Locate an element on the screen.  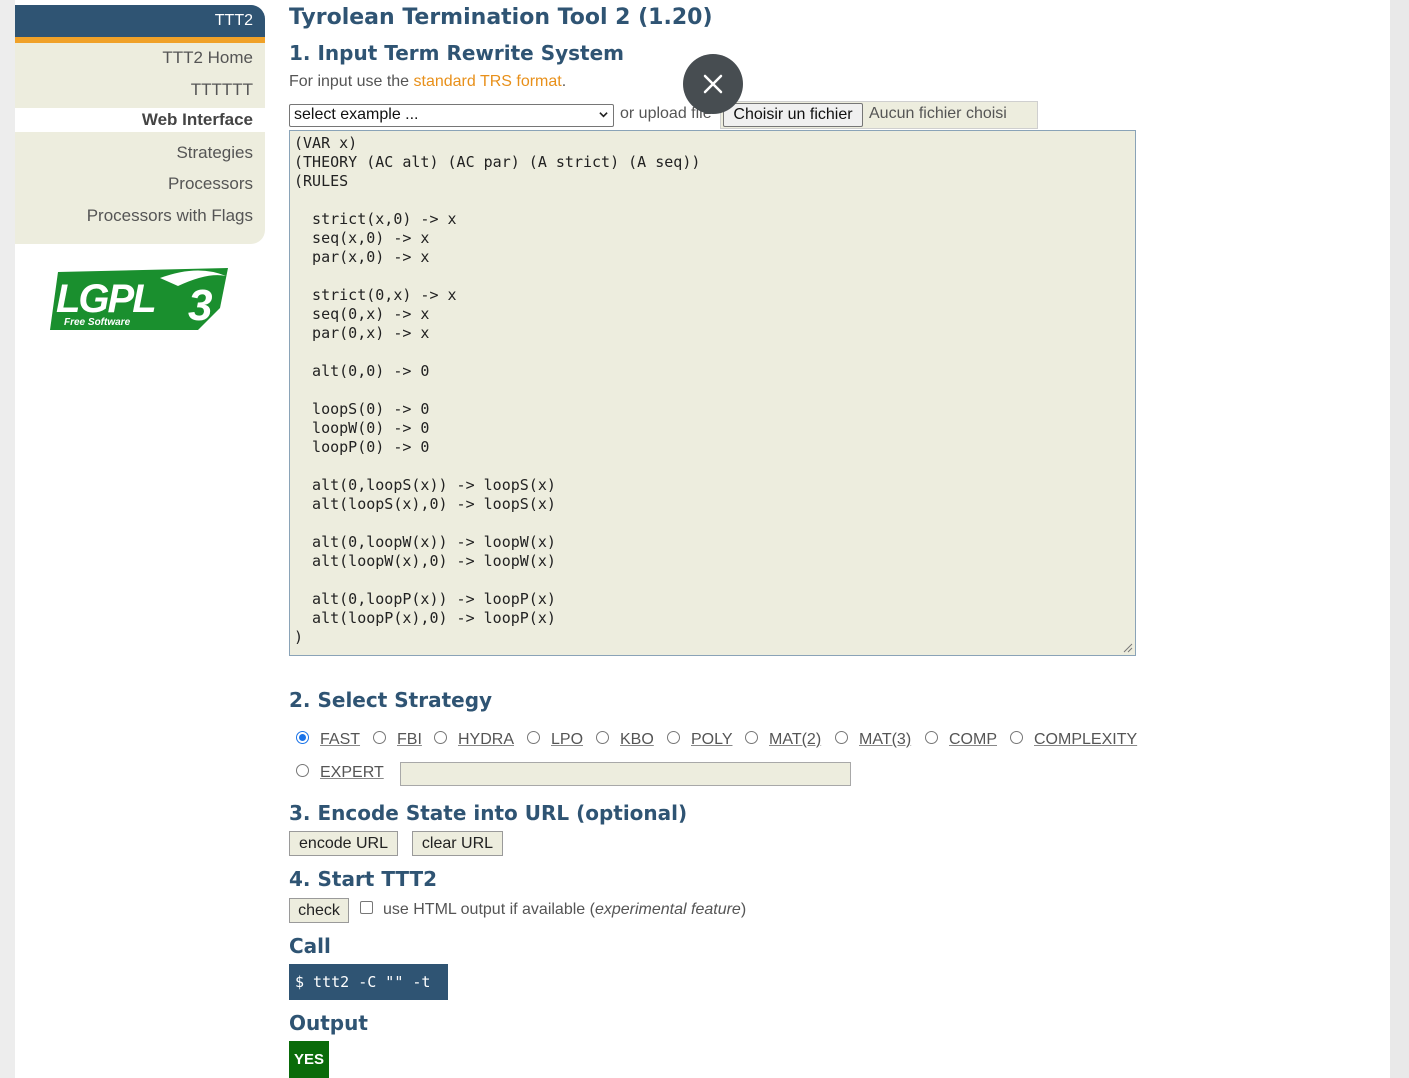
lgpl-subtext: Free Software is located at coordinates (97, 322).